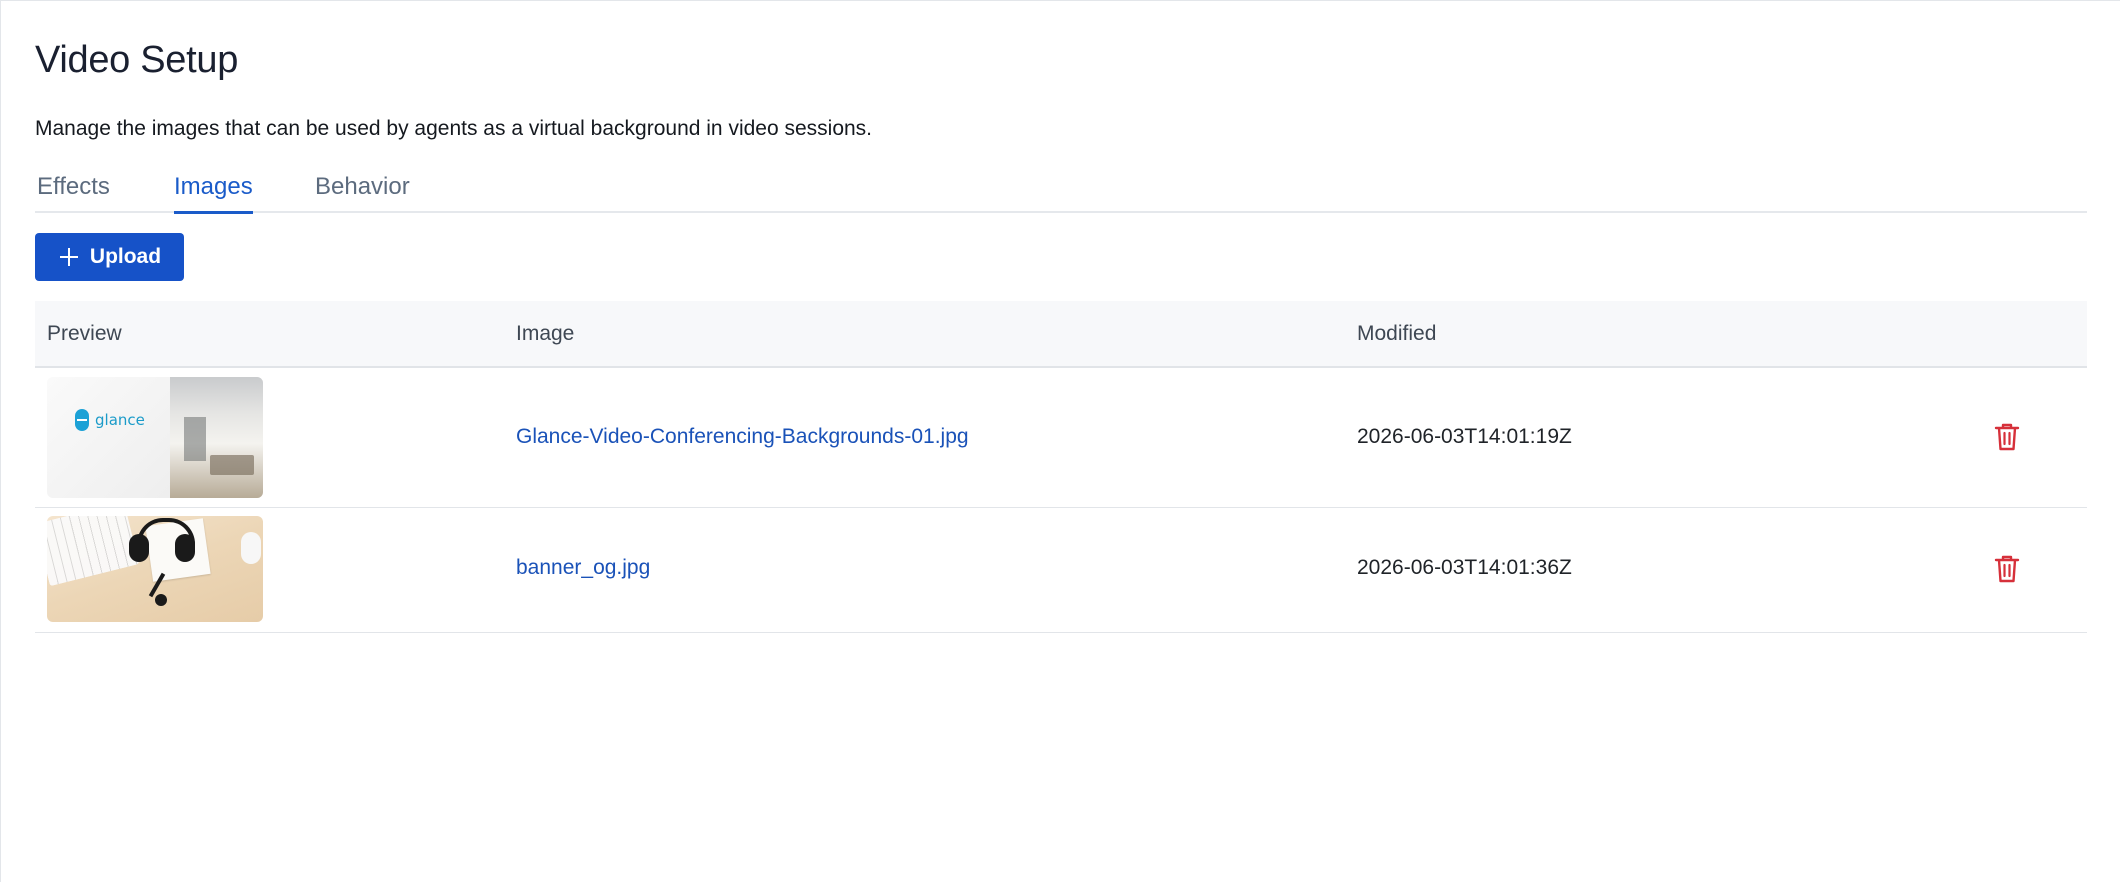  Describe the element at coordinates (1464, 567) in the screenshot. I see `modified-timestamp: 2026-06-03T14:01:36Z` at that location.